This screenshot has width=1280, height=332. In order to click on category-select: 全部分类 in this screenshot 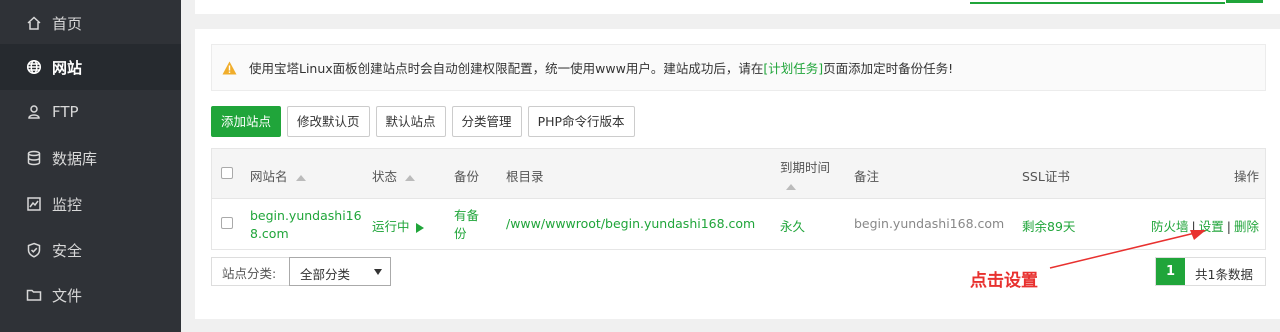, I will do `click(340, 271)`.